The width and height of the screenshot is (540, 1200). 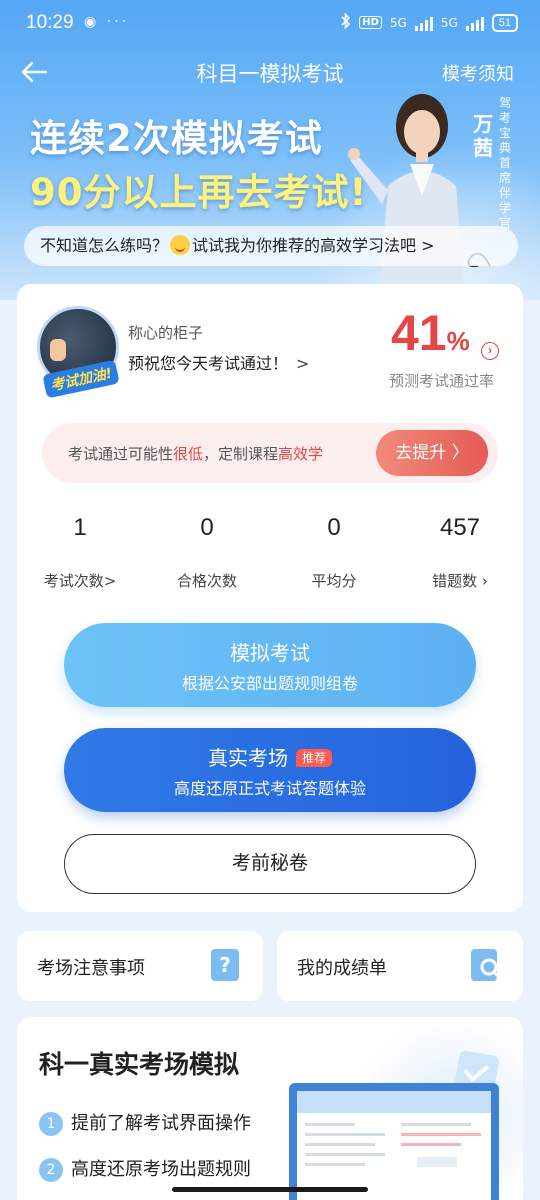 I want to click on avatar-badge: 考试加油!, so click(x=81, y=379).